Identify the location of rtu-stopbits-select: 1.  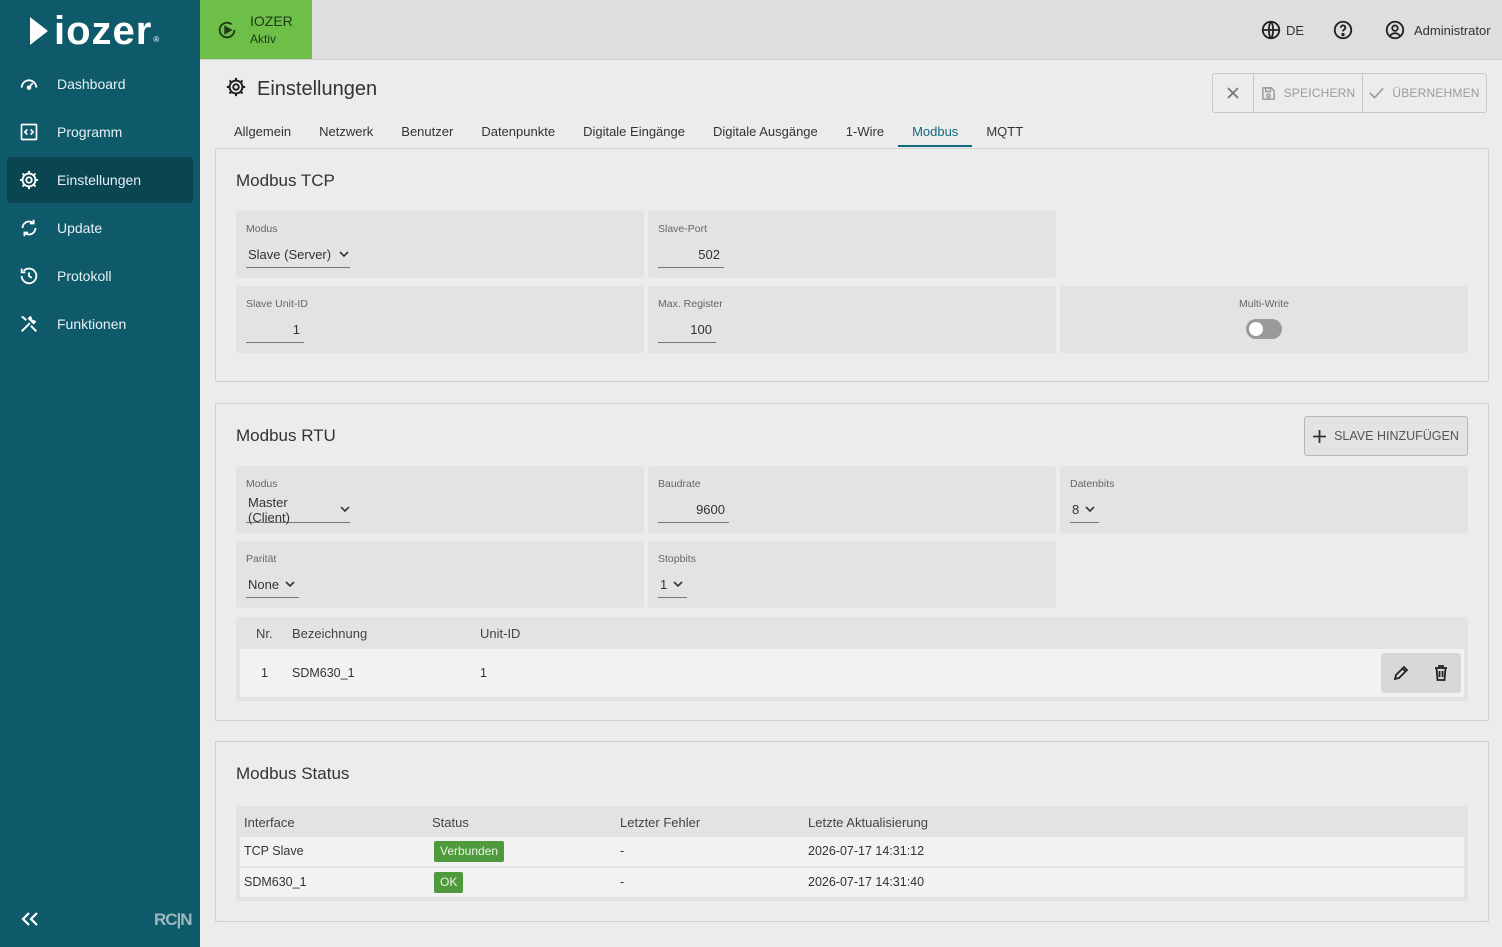
(672, 585).